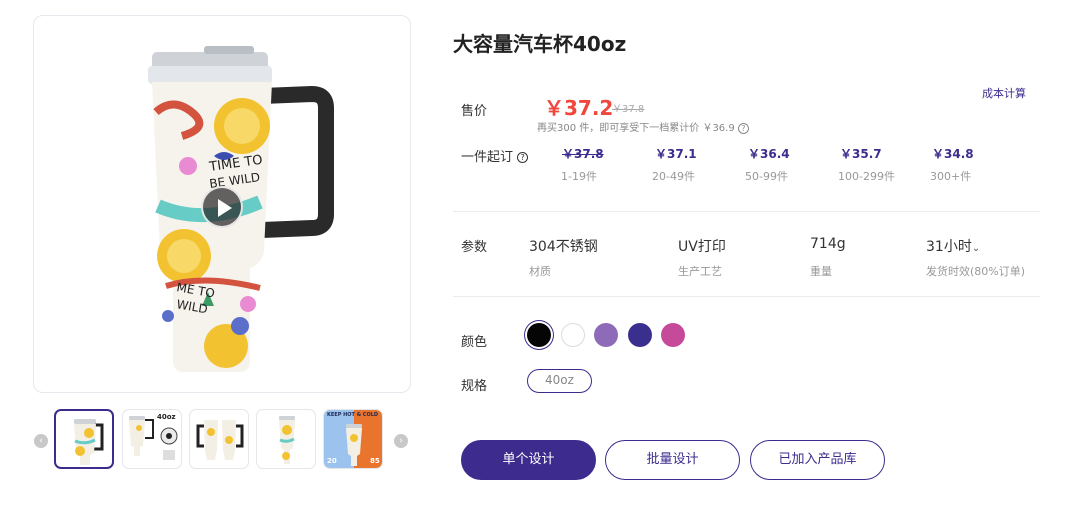 The height and width of the screenshot is (509, 1080). Describe the element at coordinates (583, 154) in the screenshot. I see `tier-price: ￥37.8` at that location.